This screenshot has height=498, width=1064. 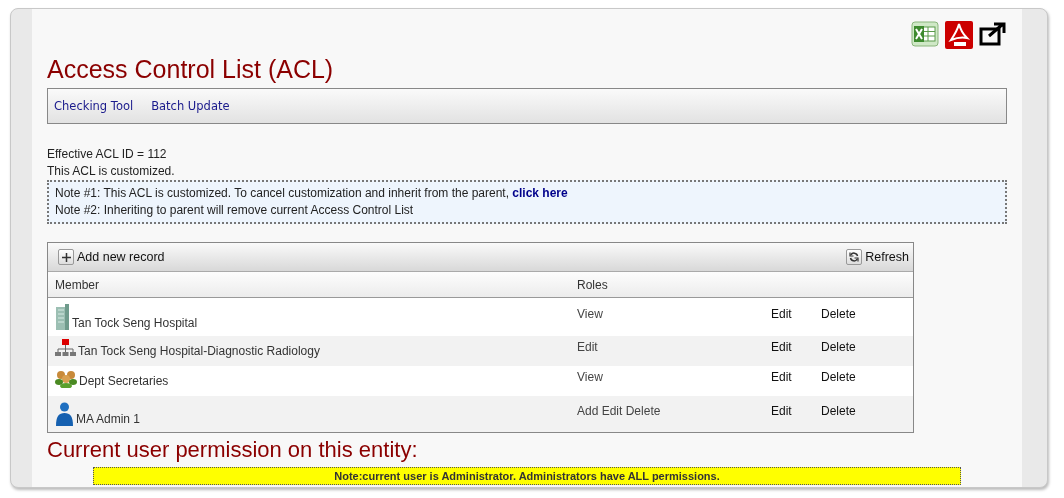 I want to click on member-cell: MA Admin 1, so click(x=108, y=419).